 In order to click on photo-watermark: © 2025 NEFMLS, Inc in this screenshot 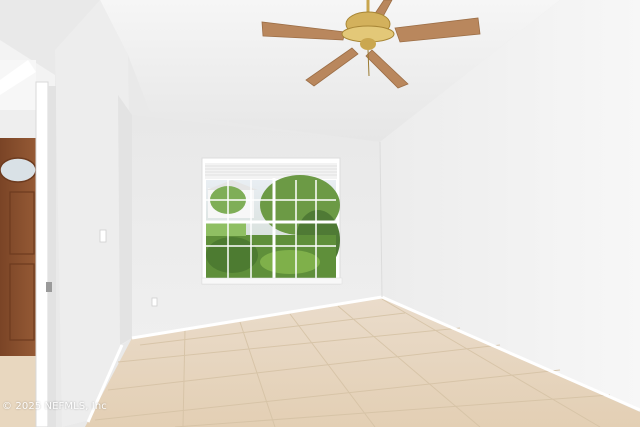, I will do `click(54, 406)`.